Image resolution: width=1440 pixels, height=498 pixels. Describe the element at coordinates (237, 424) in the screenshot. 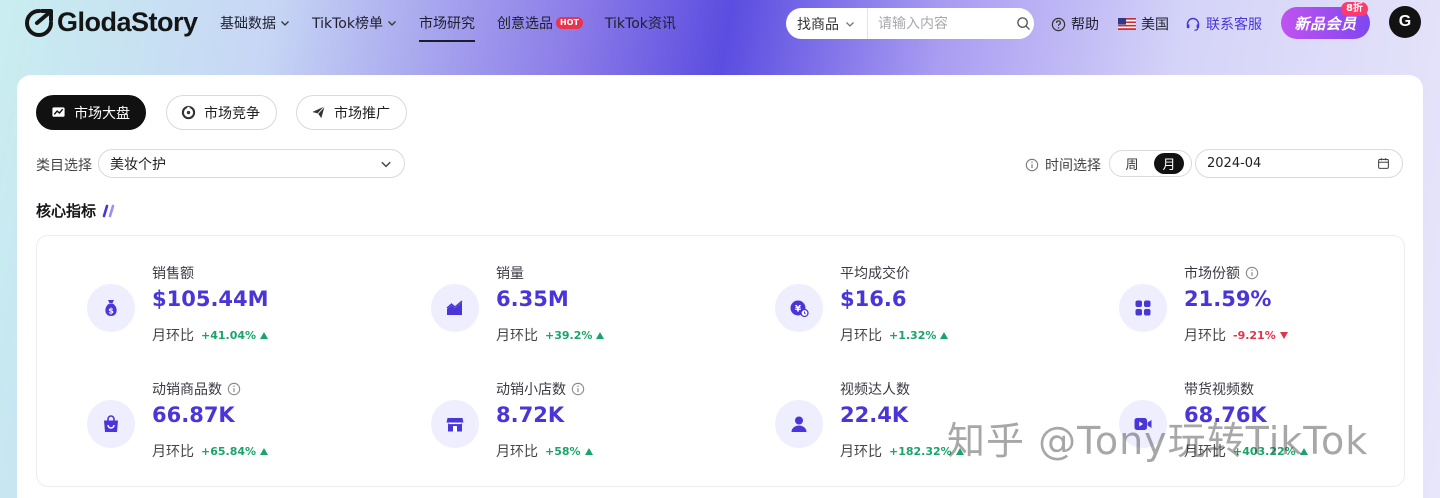

I see `metric-active-products: 动销商品数 66.87K 月环比 +65.84%` at that location.